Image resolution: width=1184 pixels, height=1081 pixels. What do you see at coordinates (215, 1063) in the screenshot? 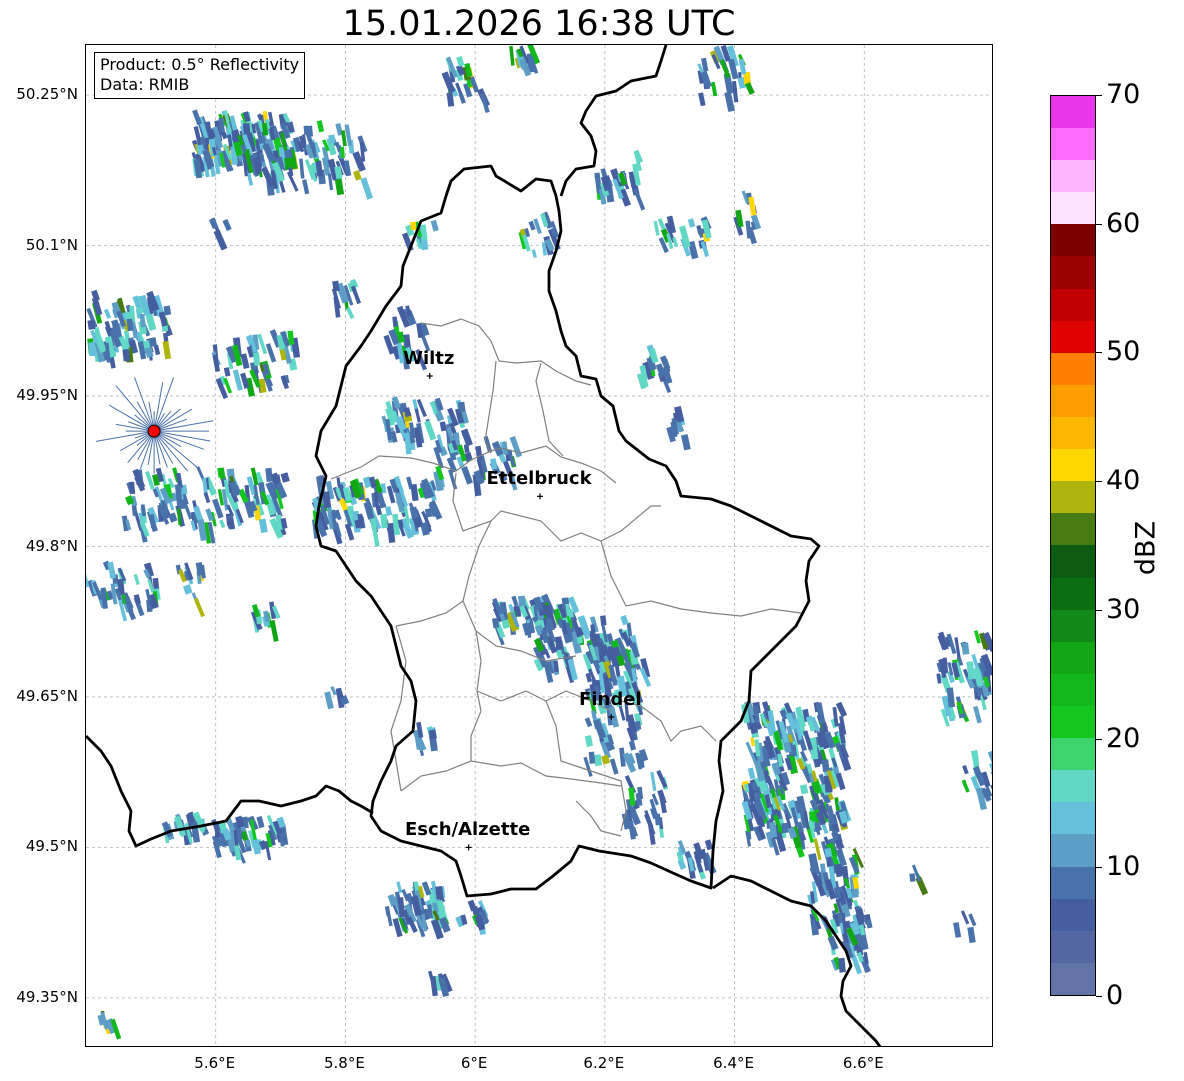
I see `lon-tick-label: 5.6°E` at bounding box center [215, 1063].